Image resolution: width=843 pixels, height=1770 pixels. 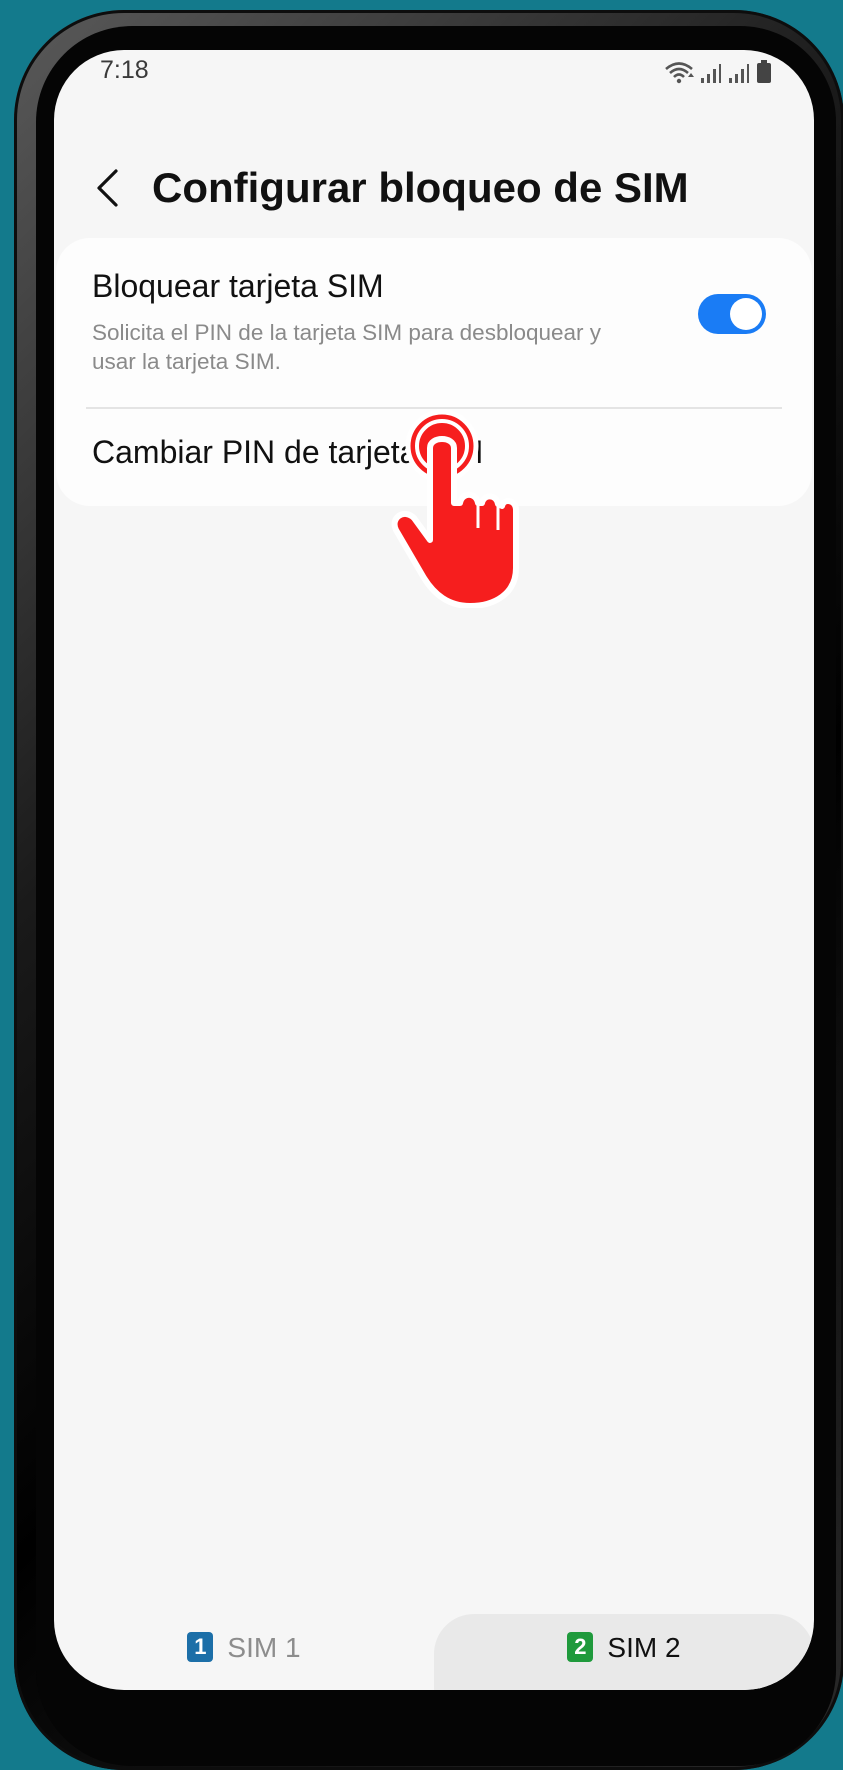 What do you see at coordinates (200, 1647) in the screenshot?
I see `sim1-badge-icon: 1` at bounding box center [200, 1647].